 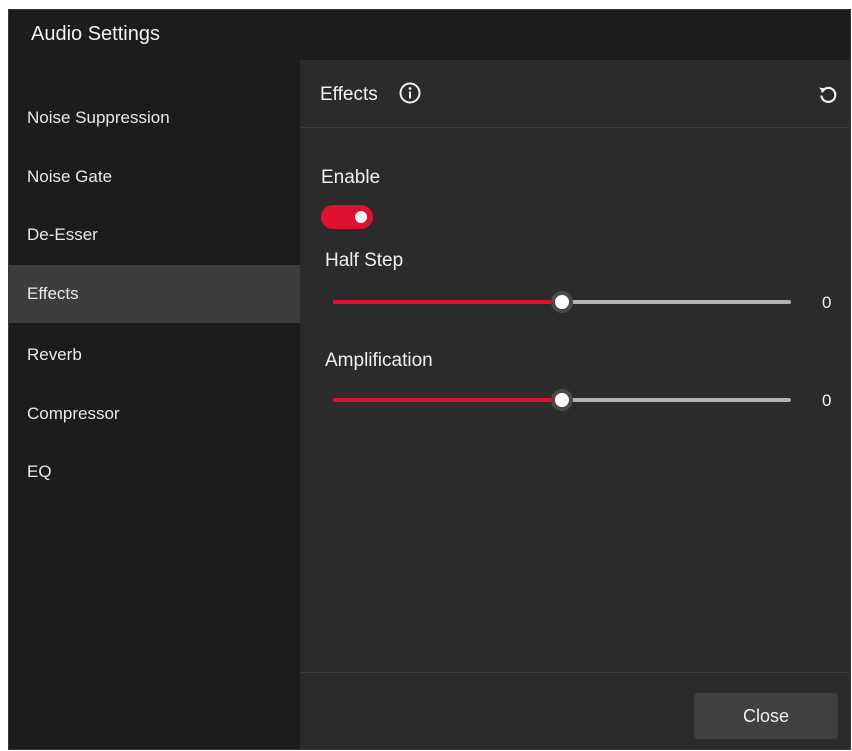 What do you see at coordinates (154, 118) in the screenshot?
I see `sidebar-item-noise-suppression: Noise Suppression` at bounding box center [154, 118].